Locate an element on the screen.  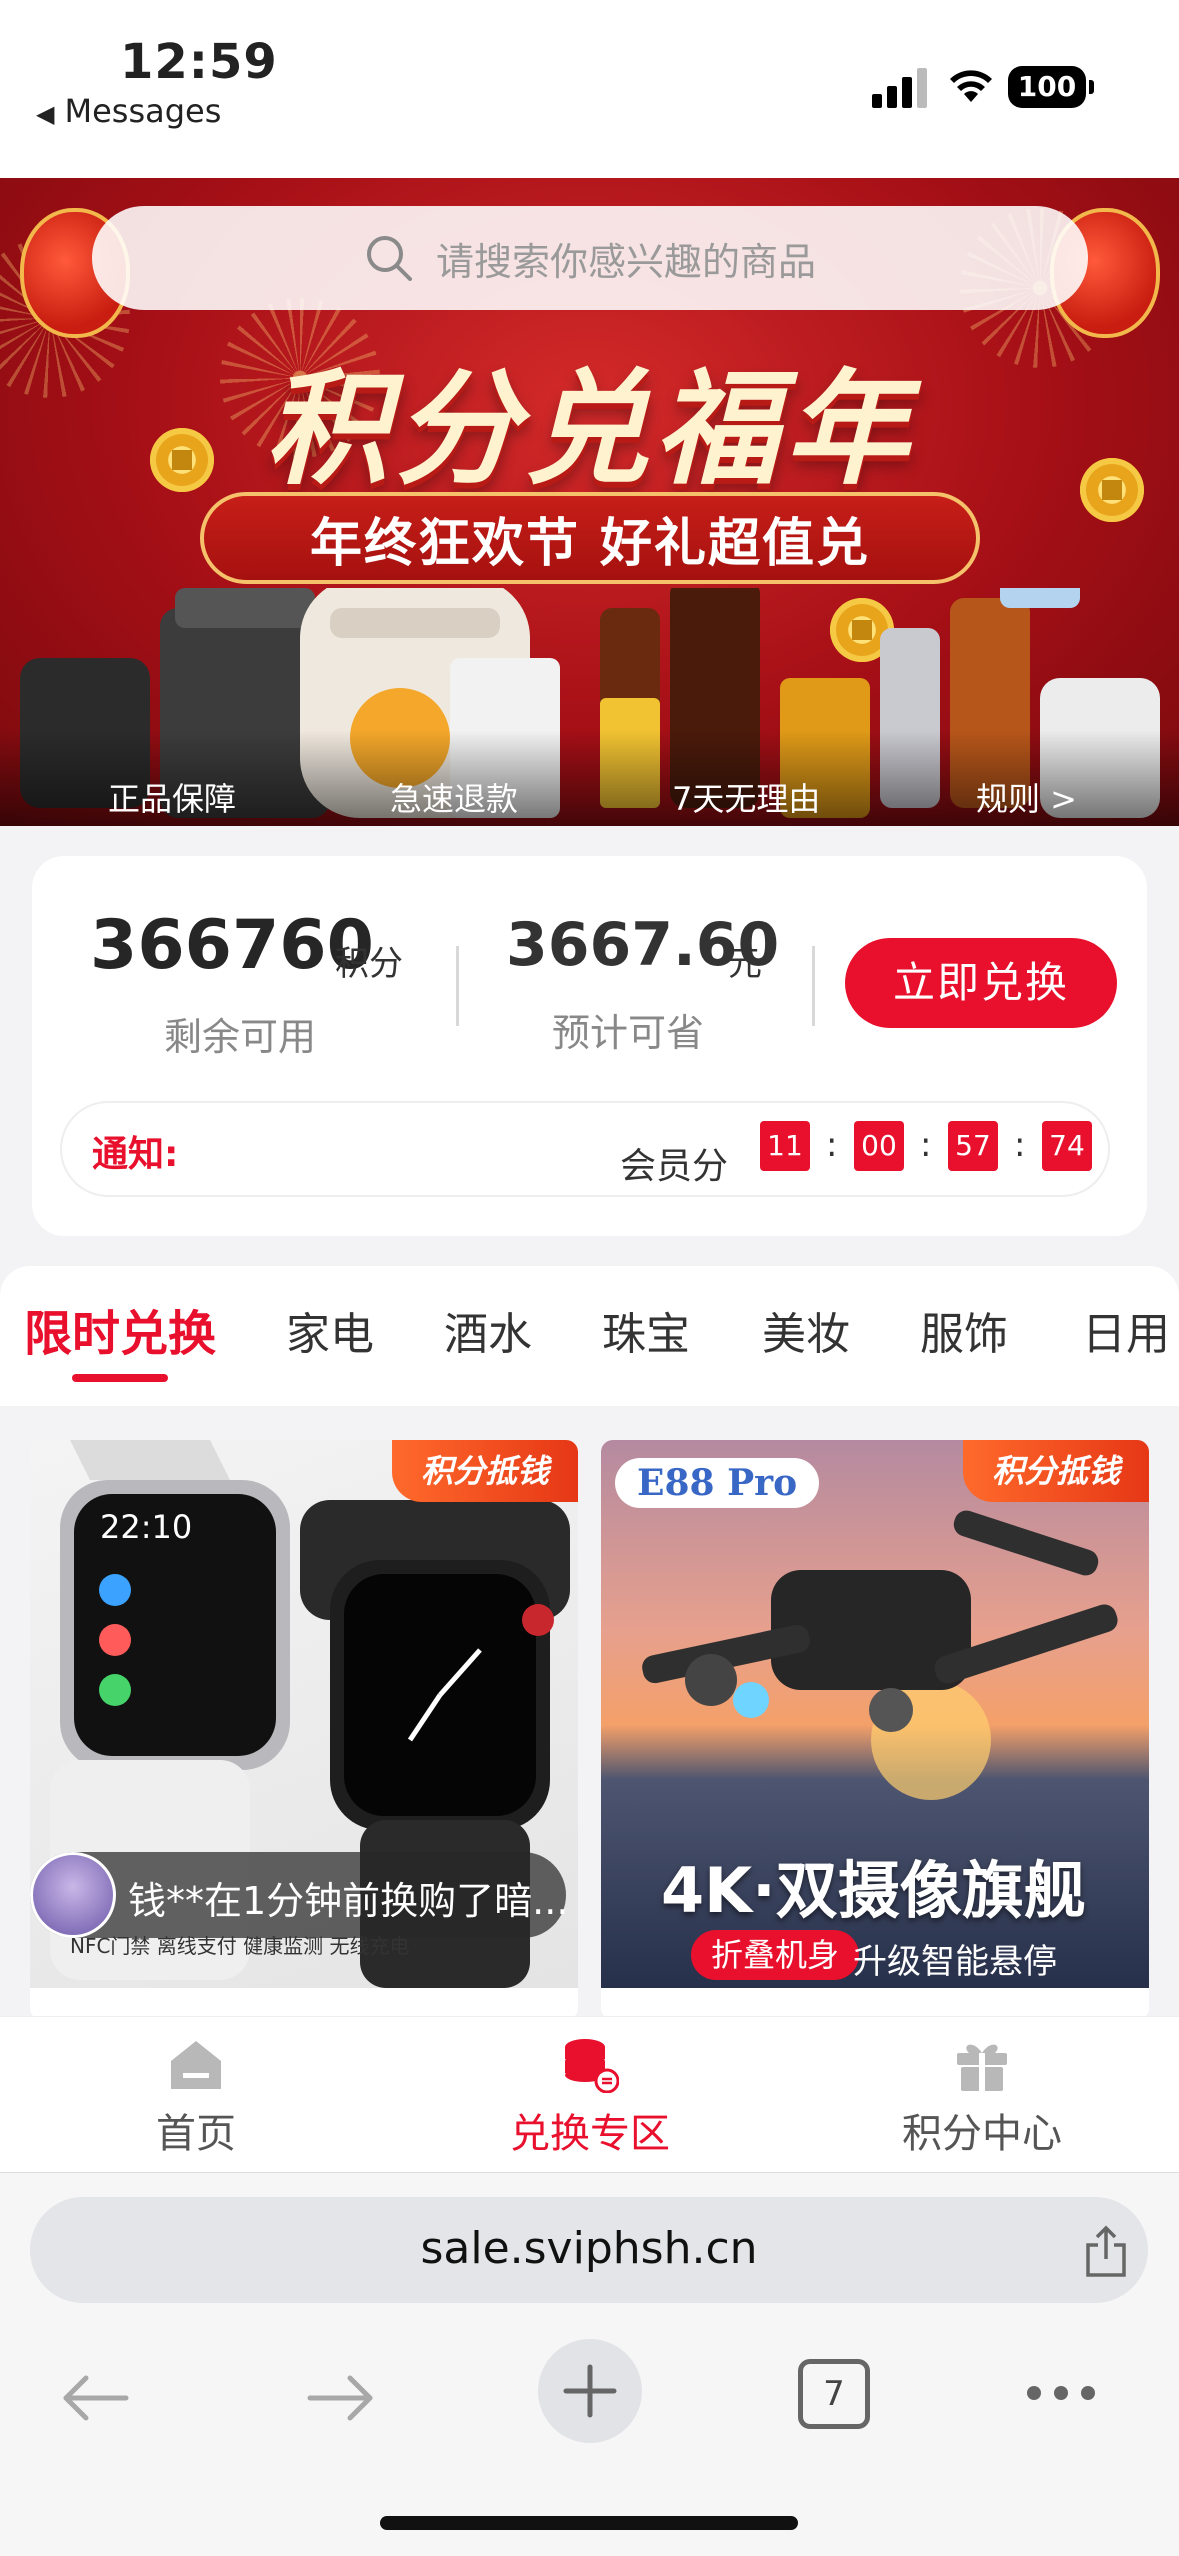
banner-feature-strip: 正品保障 急速退款 7天无理由 规则 > is located at coordinates (589, 778).